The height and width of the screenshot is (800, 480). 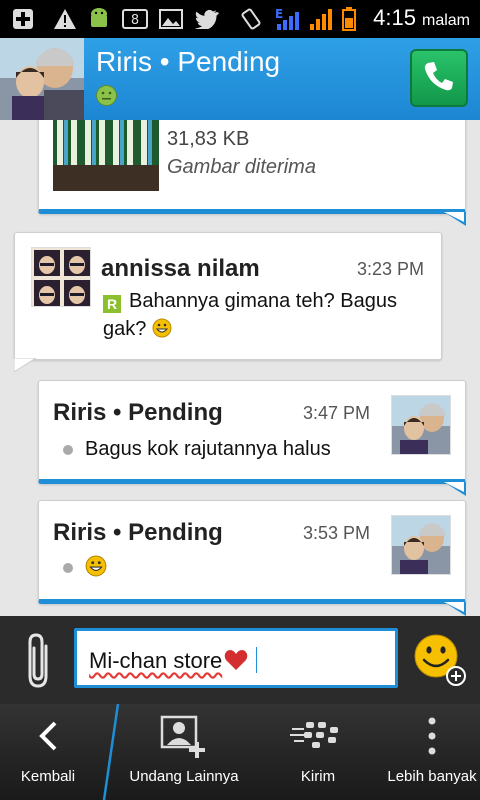 I want to click on message-time: 3:53 PM, so click(x=337, y=533).